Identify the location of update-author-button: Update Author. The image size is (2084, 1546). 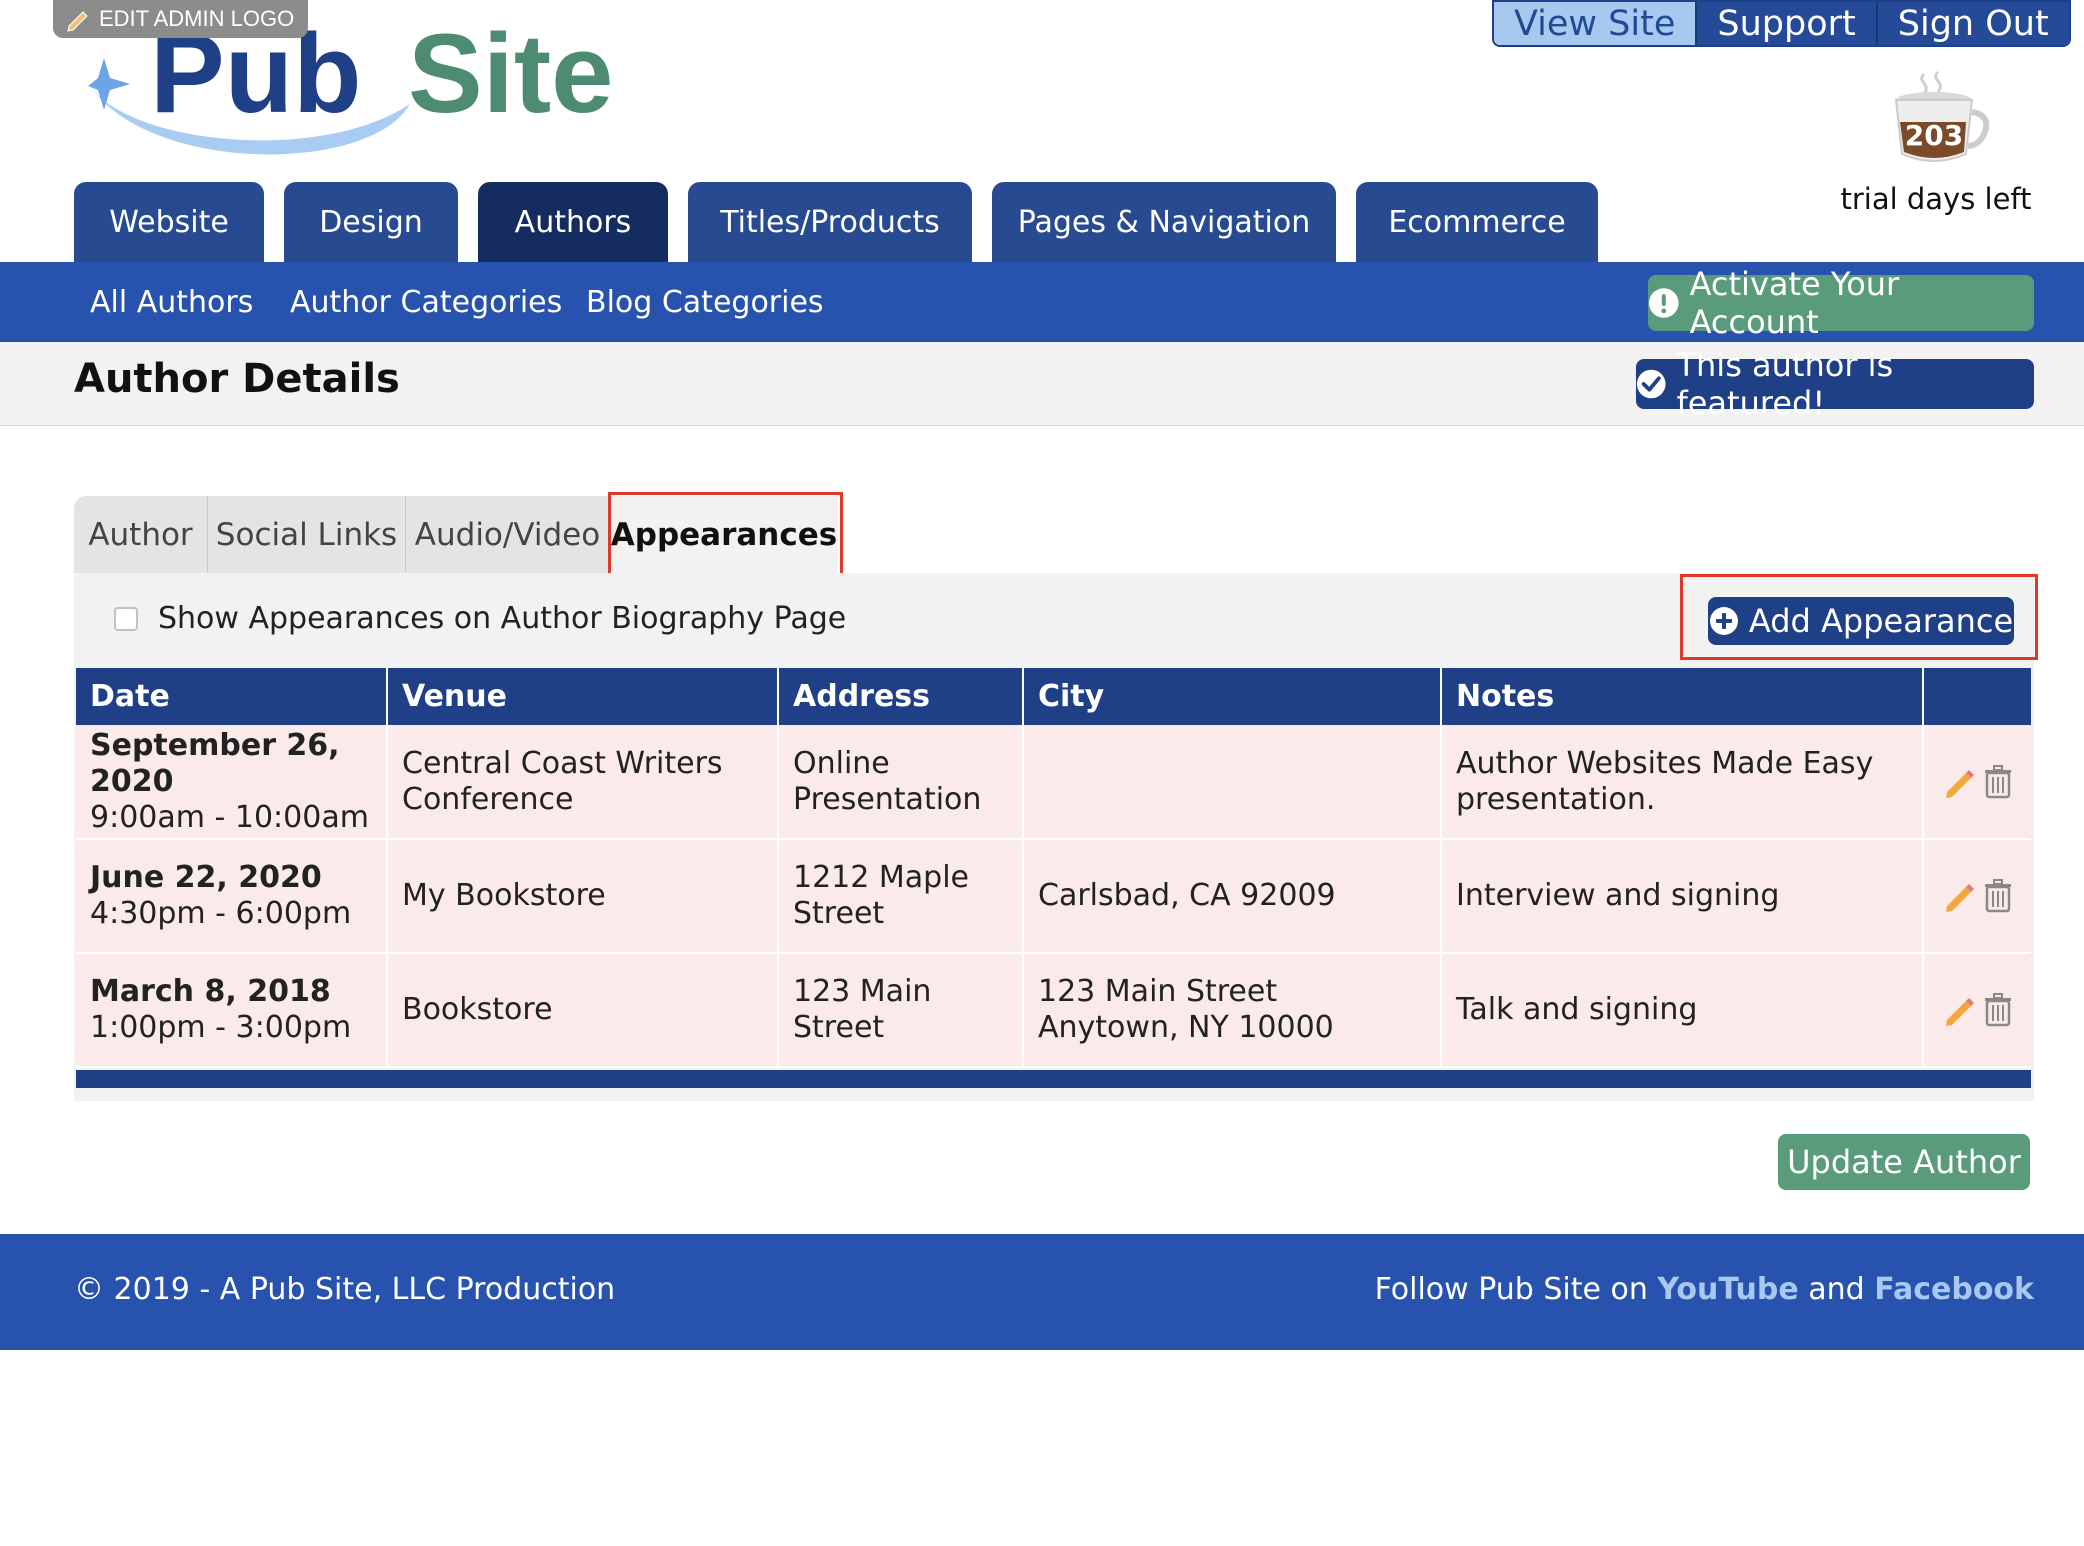
(1904, 1162).